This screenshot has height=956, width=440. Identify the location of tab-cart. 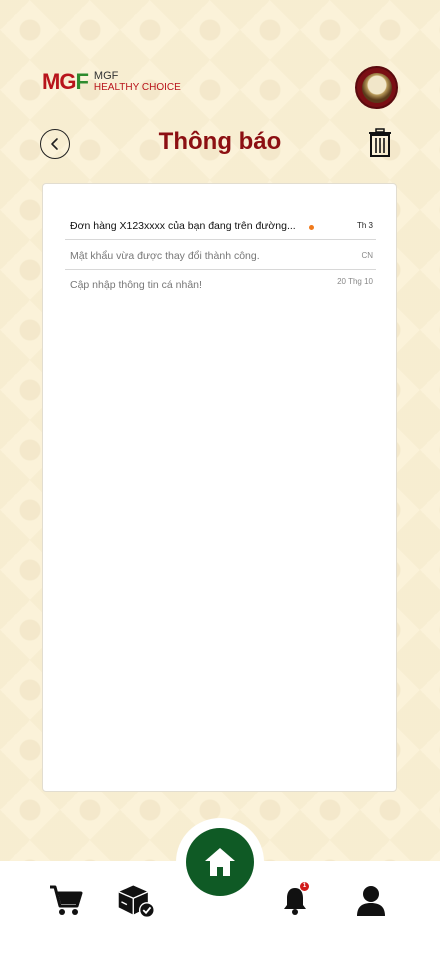
(66, 901).